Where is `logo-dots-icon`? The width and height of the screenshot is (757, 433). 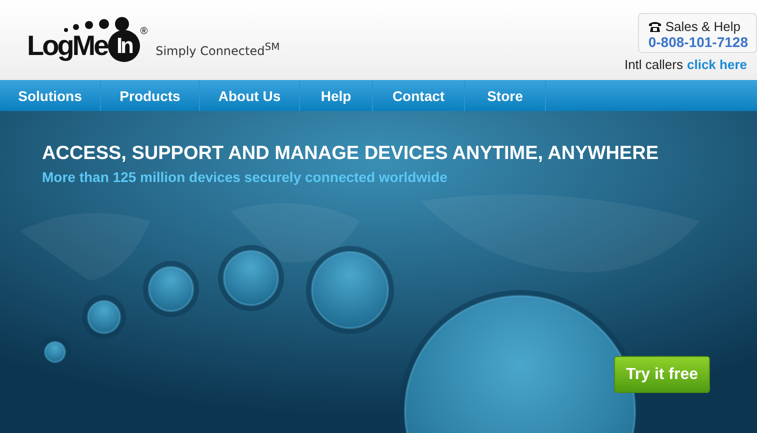 logo-dots-icon is located at coordinates (97, 25).